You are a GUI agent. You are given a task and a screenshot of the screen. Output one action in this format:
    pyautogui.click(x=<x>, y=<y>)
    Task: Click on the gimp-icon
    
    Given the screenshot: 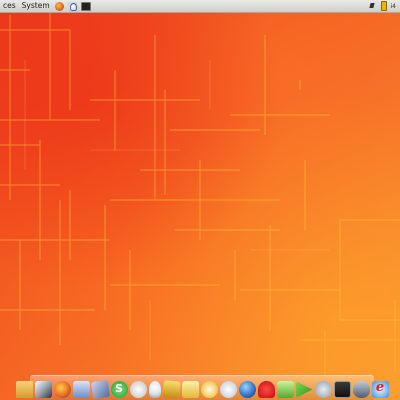 What is the action you would take?
    pyautogui.click(x=138, y=389)
    